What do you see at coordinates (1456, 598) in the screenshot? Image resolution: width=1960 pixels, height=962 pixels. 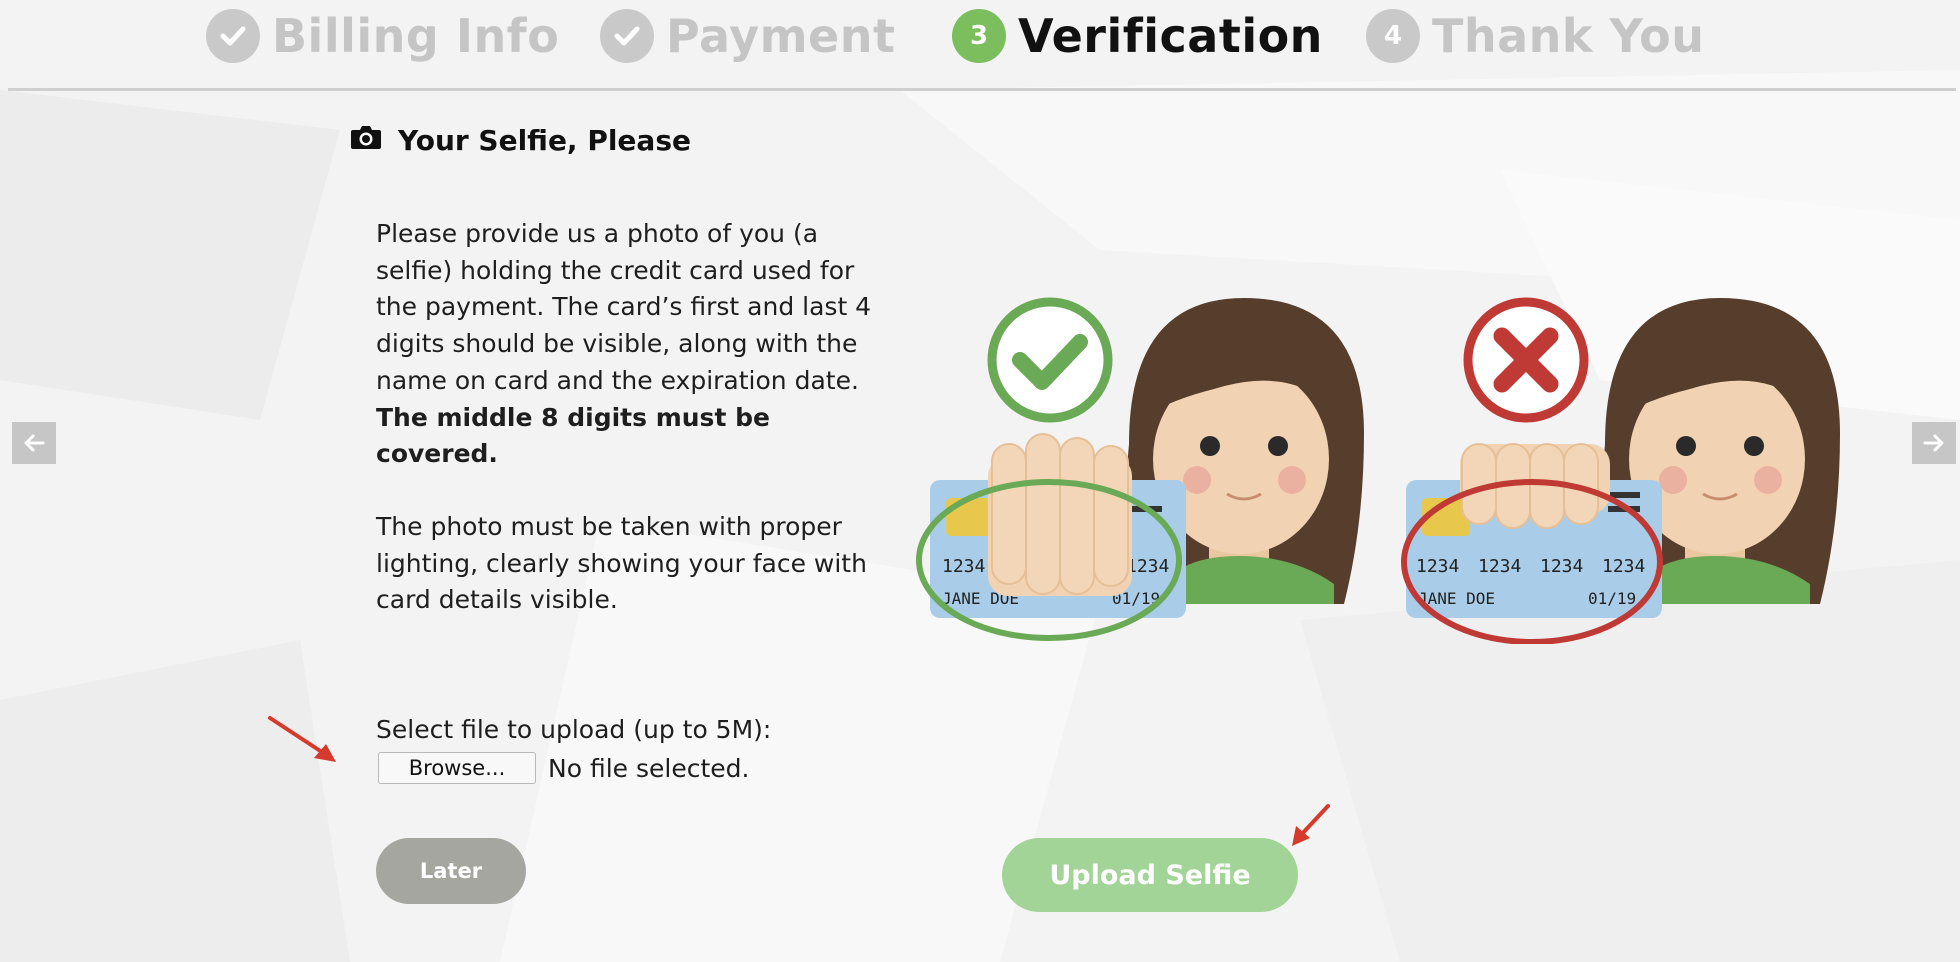 I see `card-name: JANE DOE` at bounding box center [1456, 598].